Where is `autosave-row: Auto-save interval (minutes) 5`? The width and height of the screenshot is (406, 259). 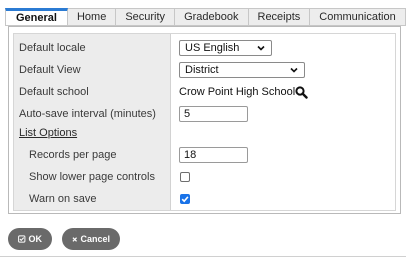
autosave-row: Auto-save interval (minutes) 5 is located at coordinates (205, 114).